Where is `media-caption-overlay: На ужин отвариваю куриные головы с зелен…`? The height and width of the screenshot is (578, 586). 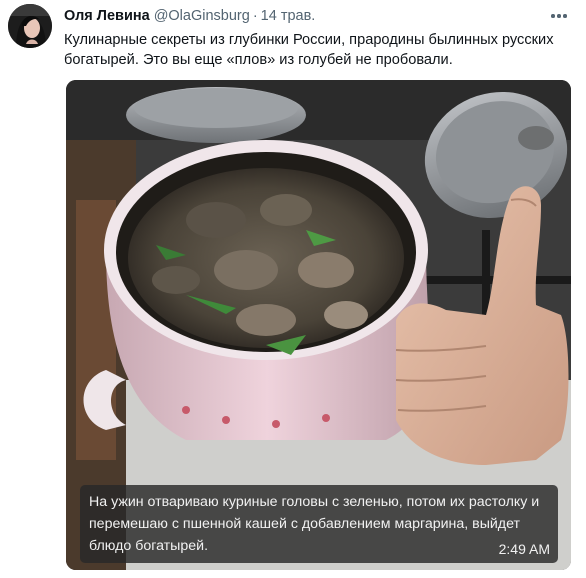
media-caption-overlay: На ужин отвариваю куриные головы с зелен… is located at coordinates (319, 524).